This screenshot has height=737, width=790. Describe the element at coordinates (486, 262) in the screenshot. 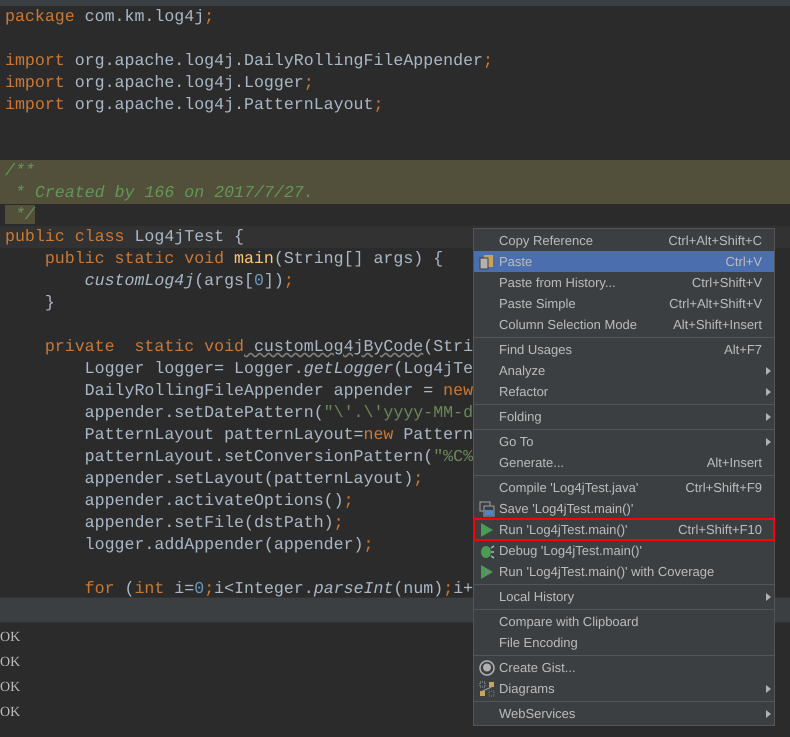

I see `clipboard-icon` at that location.